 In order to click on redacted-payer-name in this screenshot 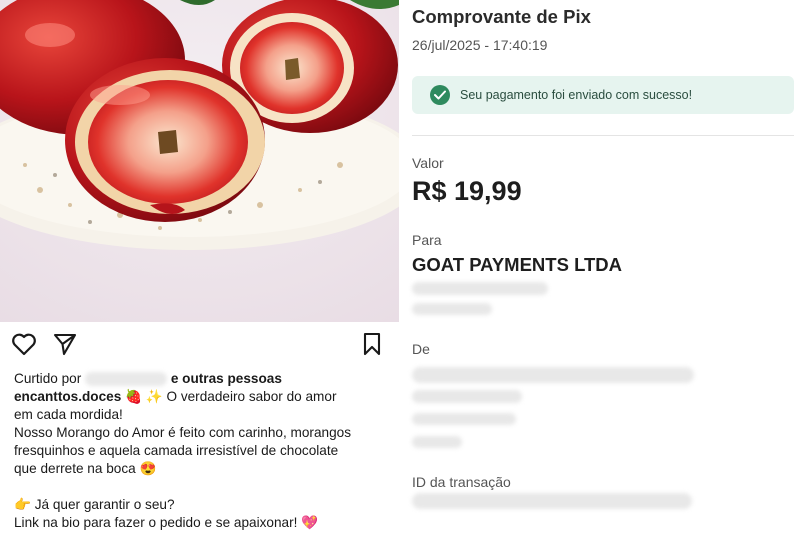, I will do `click(553, 375)`.